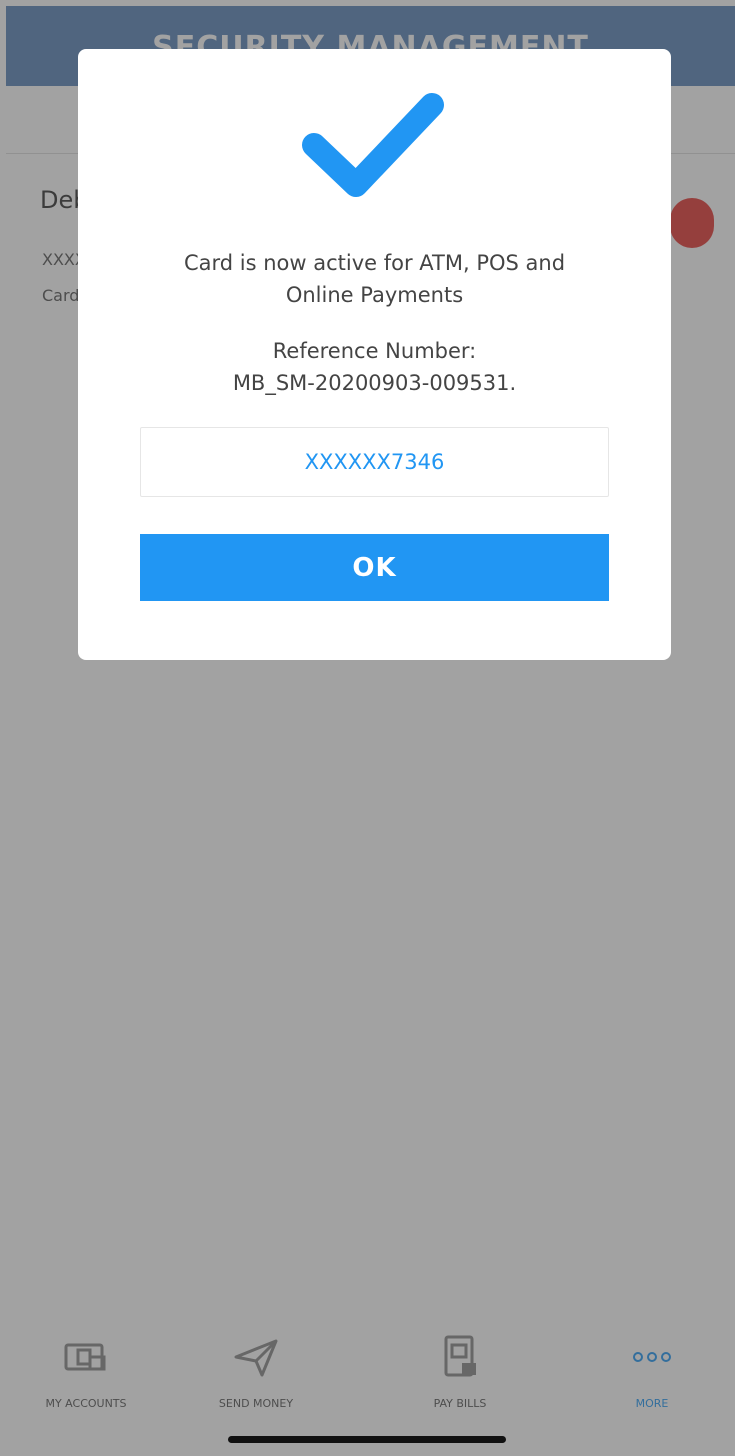  Describe the element at coordinates (373, 145) in the screenshot. I see `checkmark-icon` at that location.